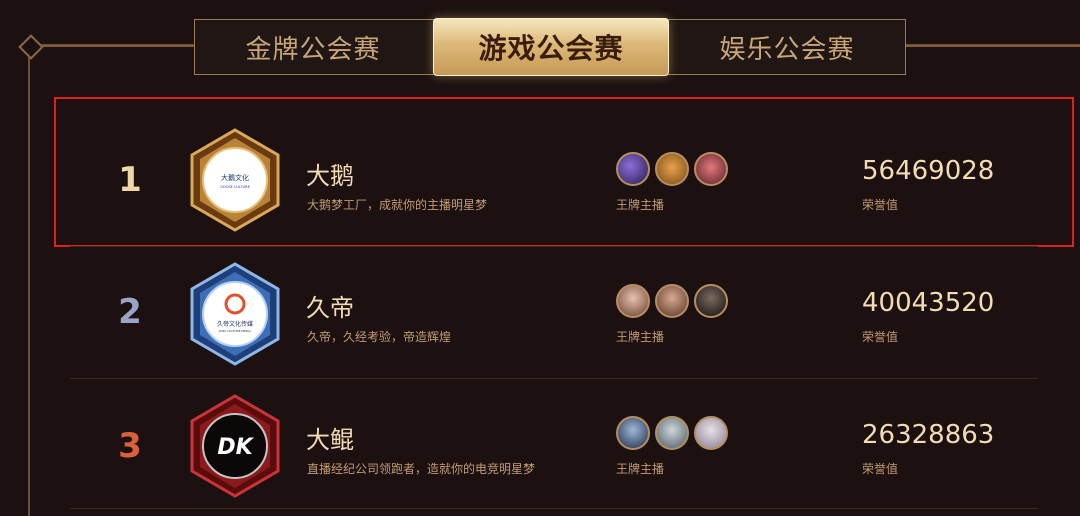 The width and height of the screenshot is (1080, 516). What do you see at coordinates (130, 180) in the screenshot?
I see `rank-number: 1` at bounding box center [130, 180].